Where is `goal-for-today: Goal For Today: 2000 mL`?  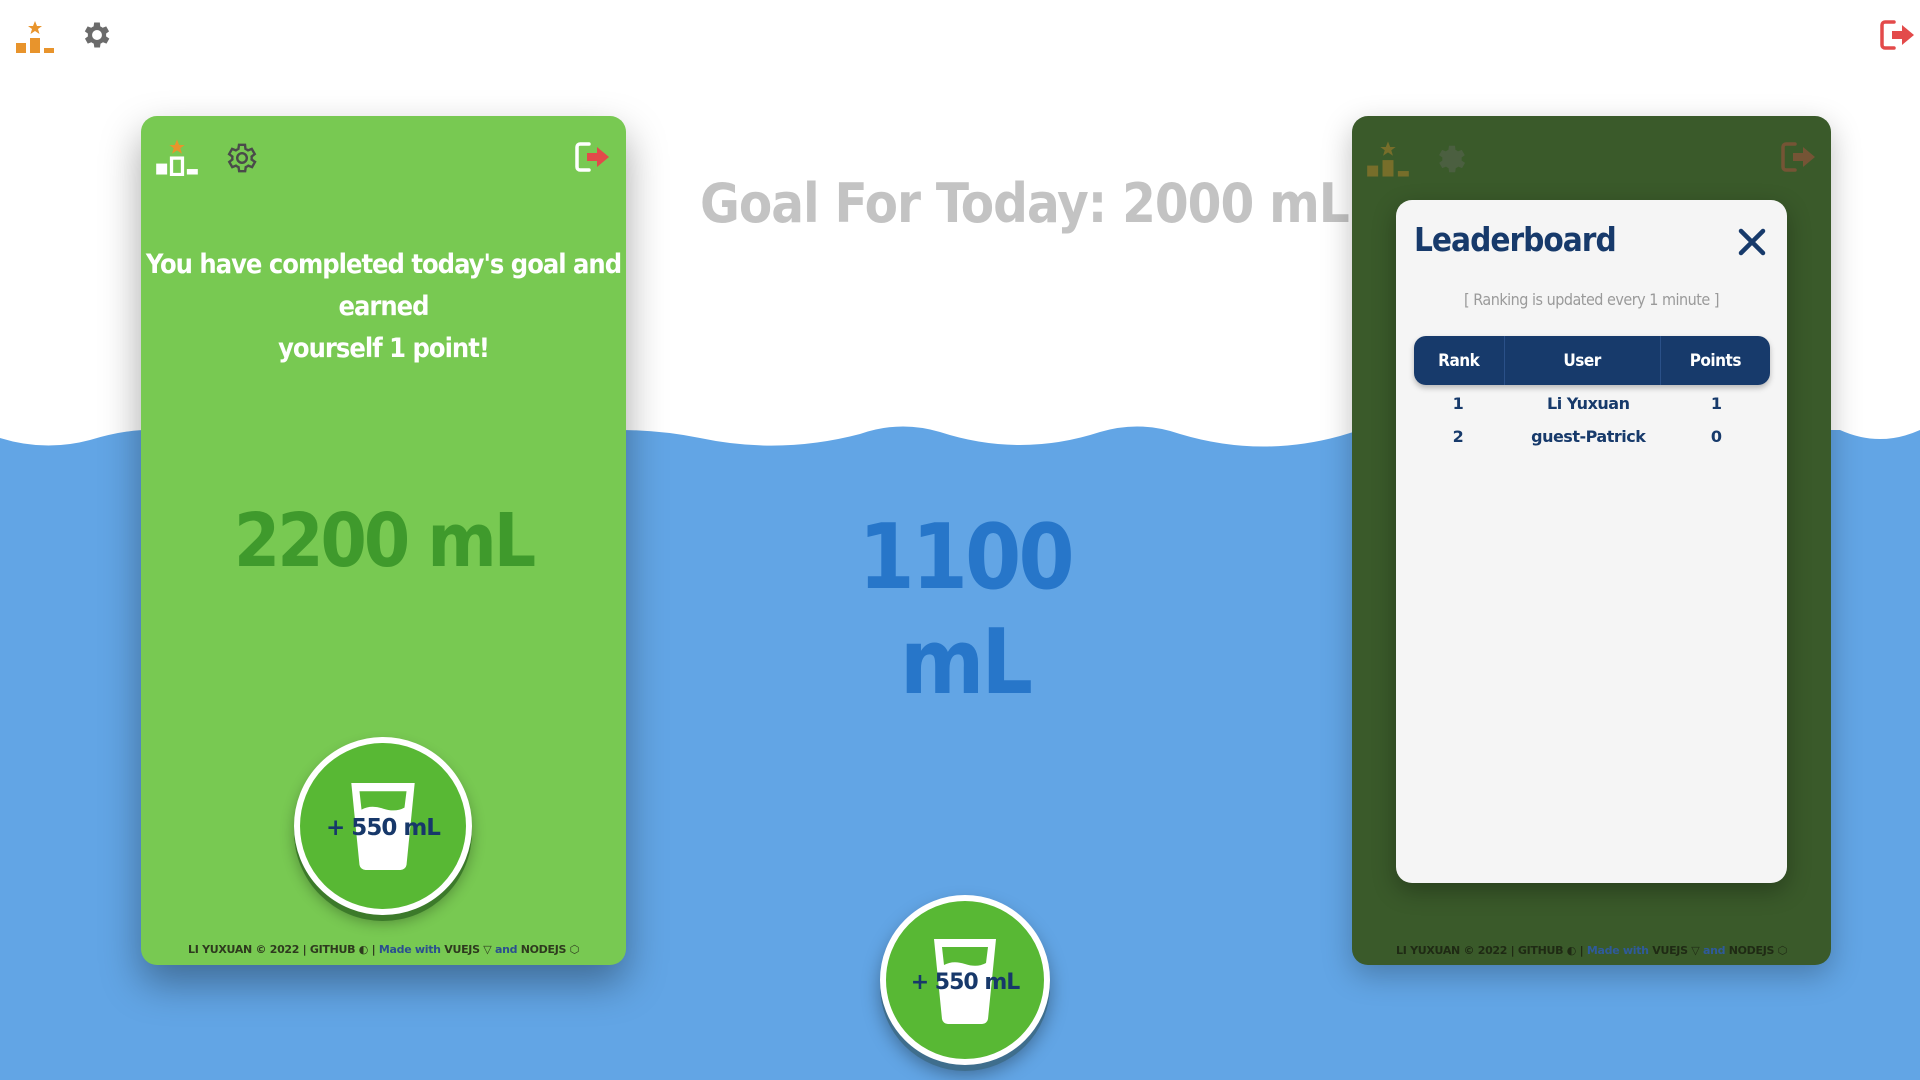
goal-for-today: Goal For Today: 2000 mL is located at coordinates (1025, 203).